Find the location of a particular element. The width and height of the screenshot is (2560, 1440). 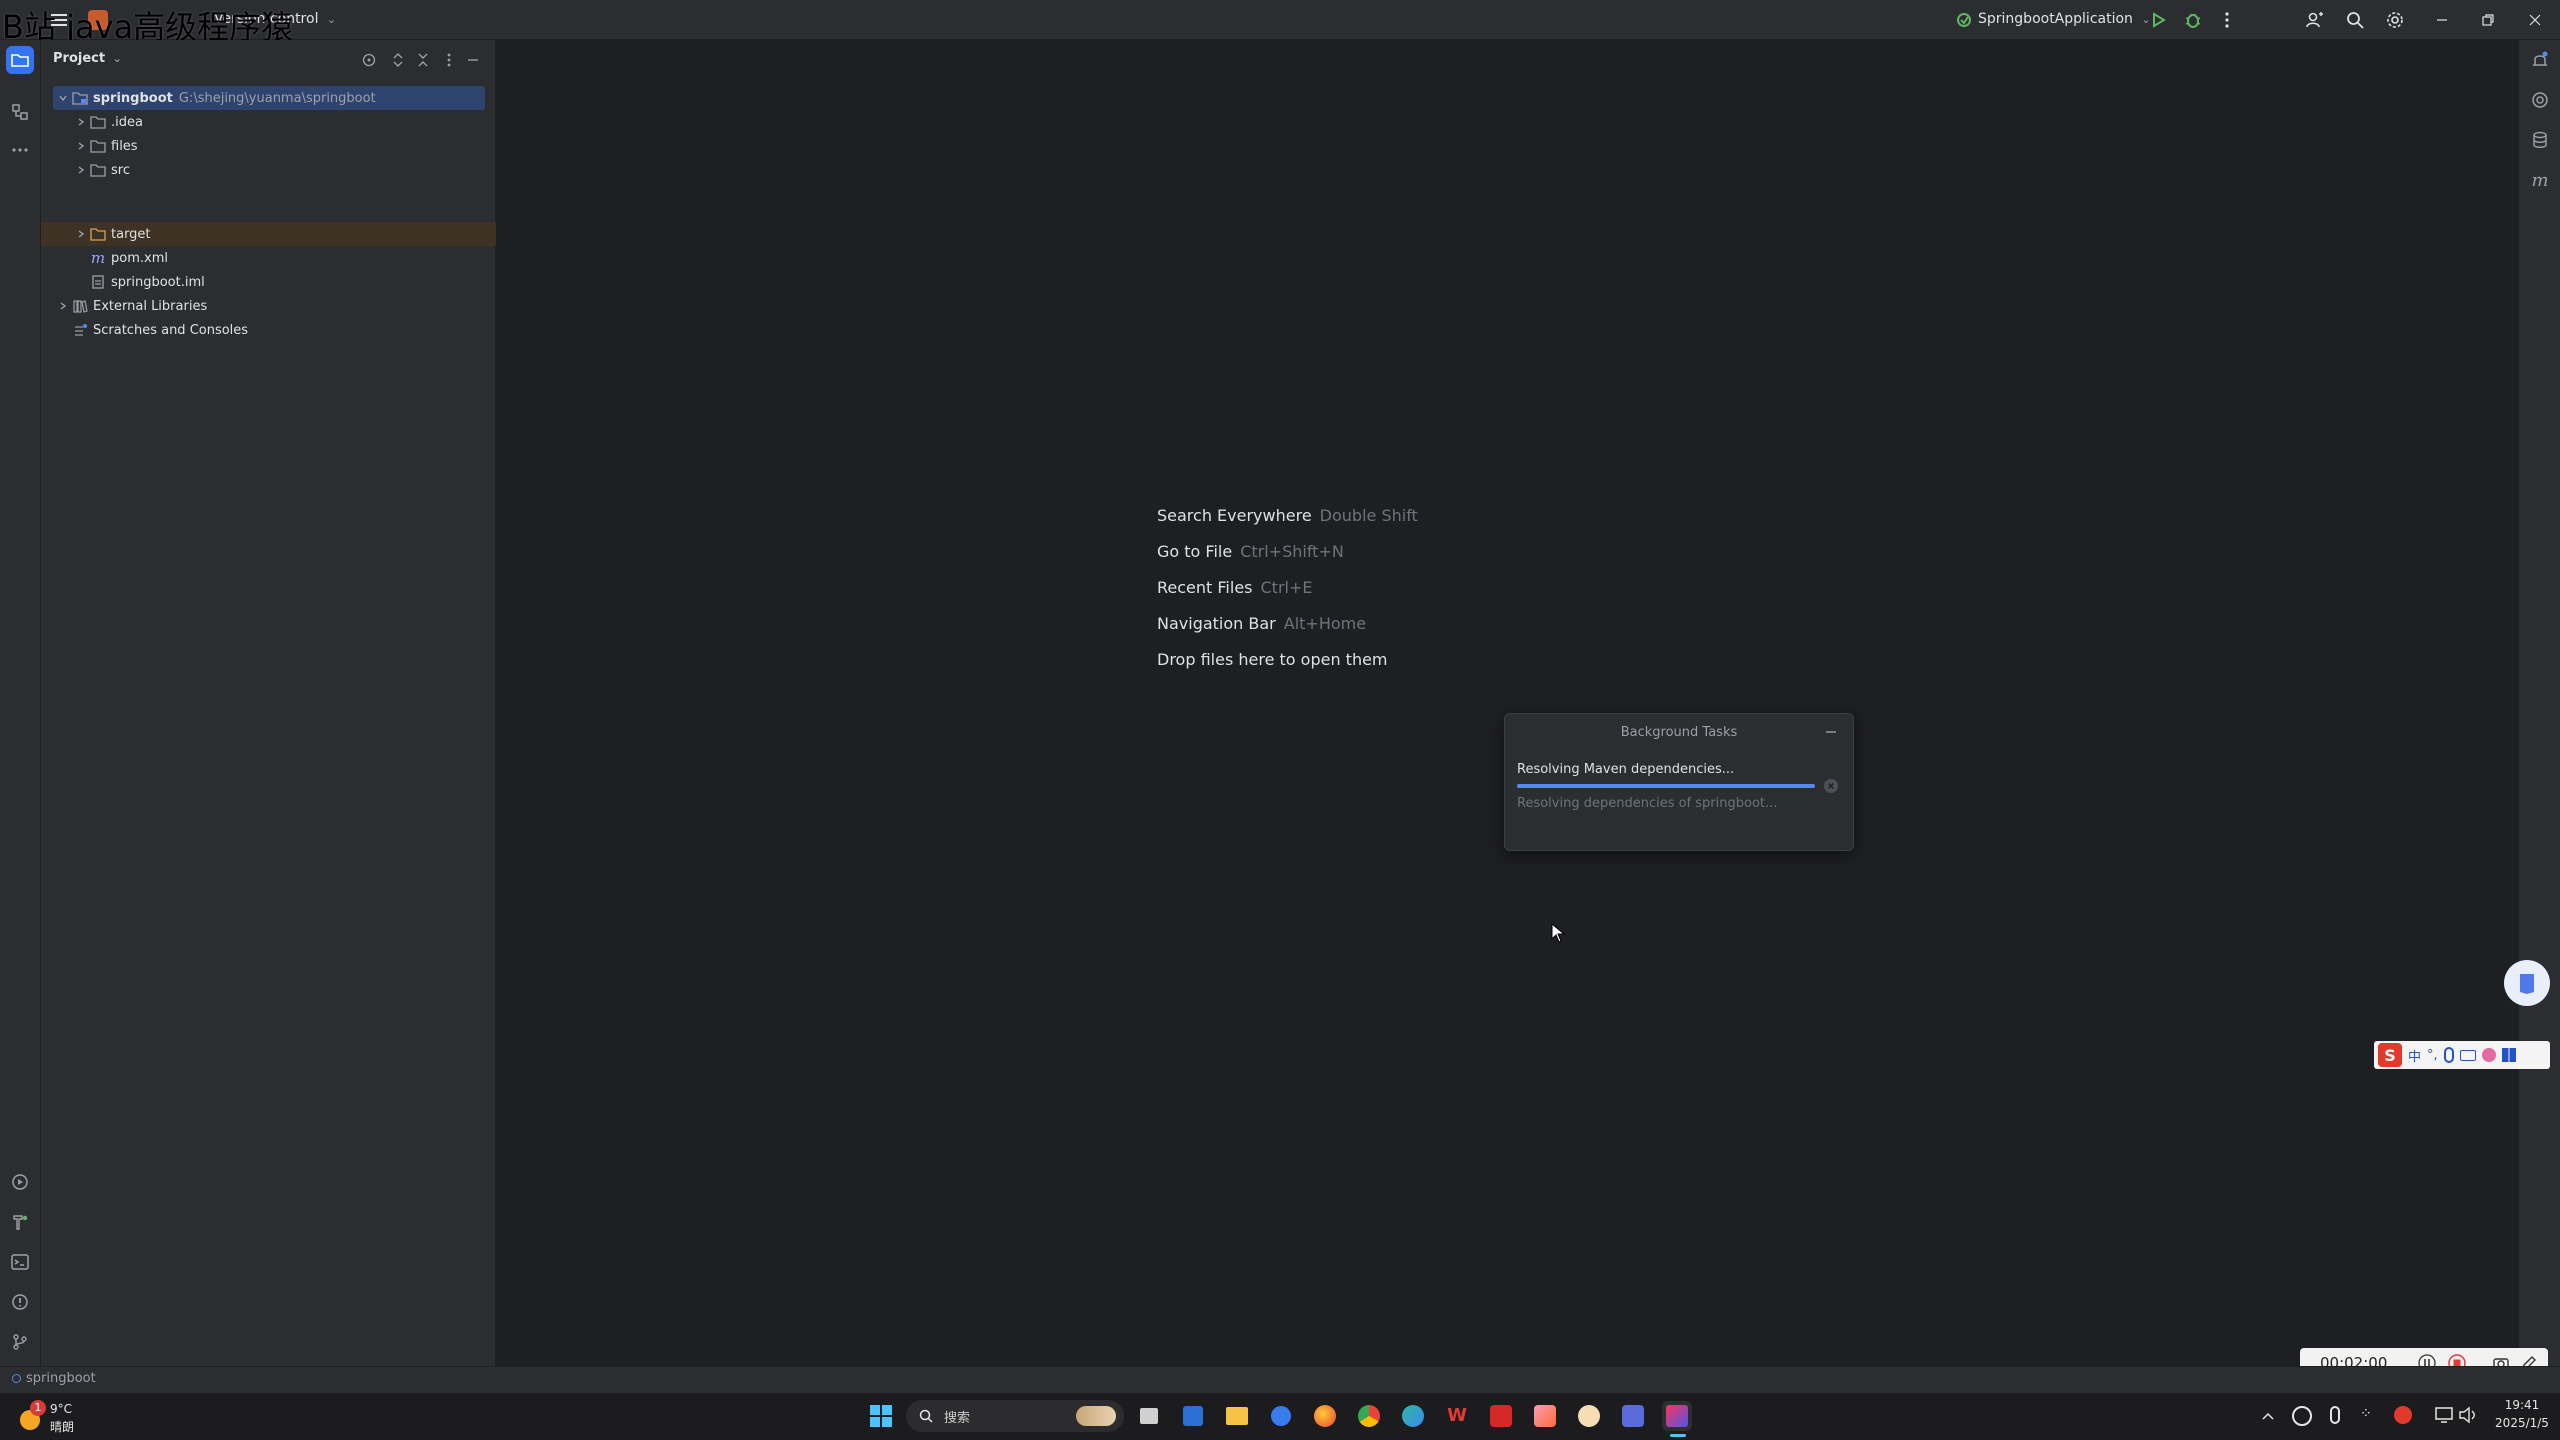

left-tool-strip is located at coordinates (20, 710).